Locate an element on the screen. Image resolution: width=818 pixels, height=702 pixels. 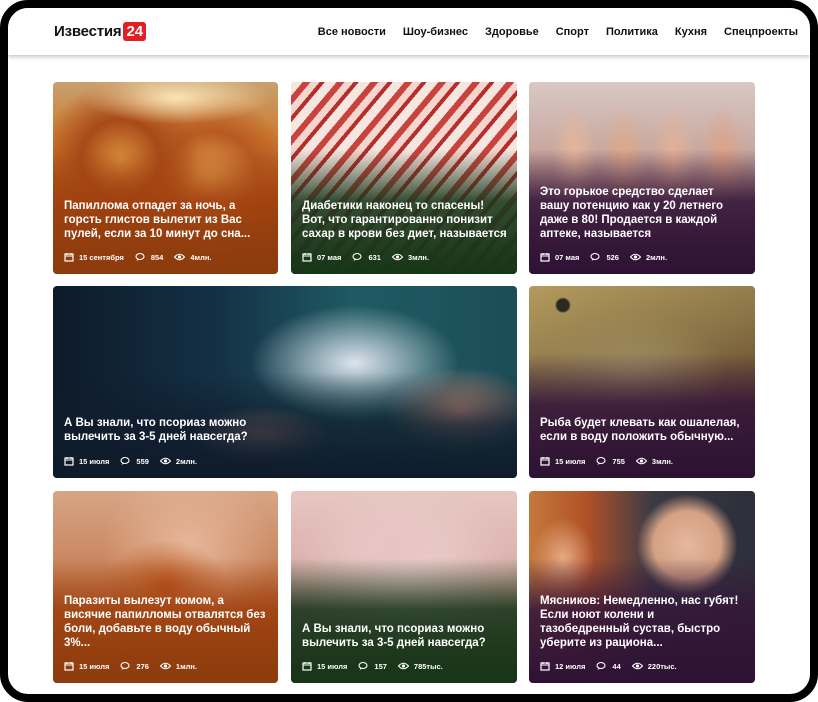
card-meta: 15 июля 276 1млн. is located at coordinates (136, 666).